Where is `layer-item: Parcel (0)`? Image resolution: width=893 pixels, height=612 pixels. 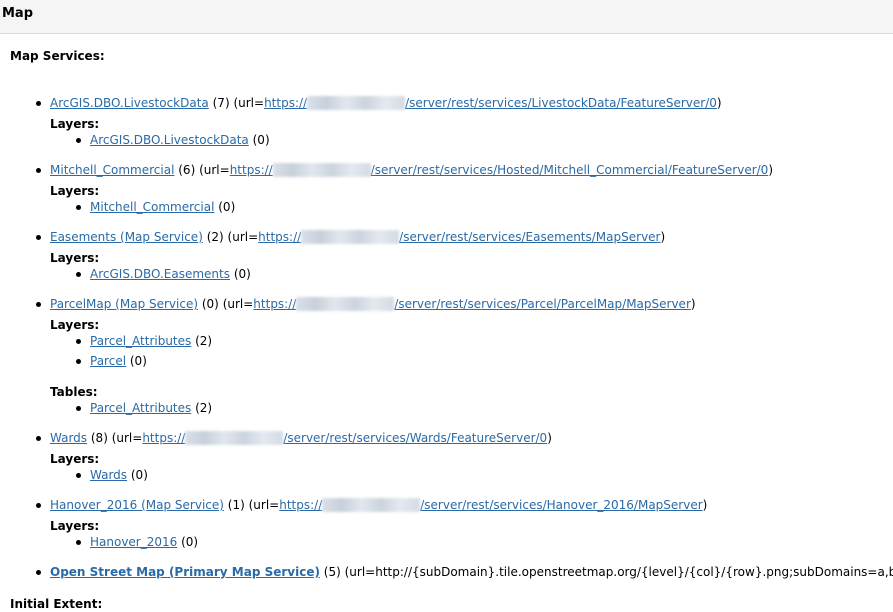 layer-item: Parcel (0) is located at coordinates (118, 361).